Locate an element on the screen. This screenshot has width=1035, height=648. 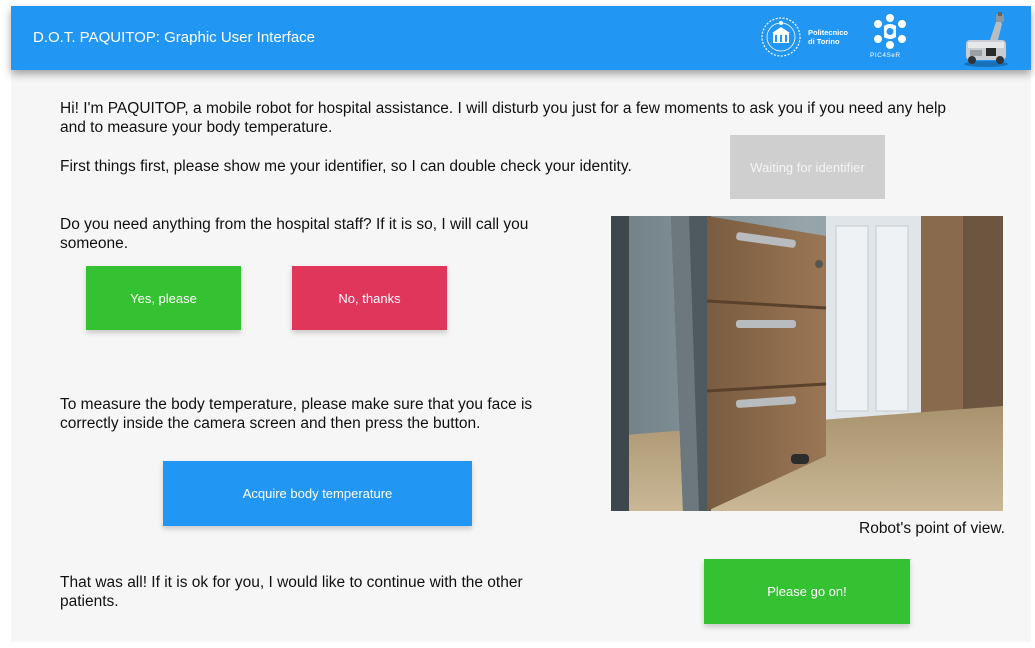
pic4ser-logo: PIC4SeR is located at coordinates (890, 37).